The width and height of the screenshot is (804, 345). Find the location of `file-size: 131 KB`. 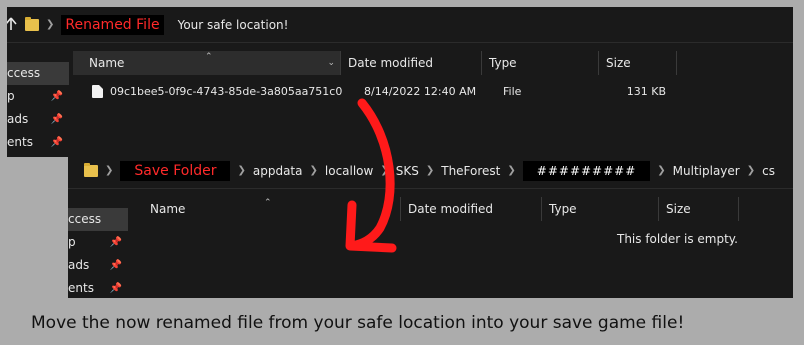

file-size: 131 KB is located at coordinates (646, 91).